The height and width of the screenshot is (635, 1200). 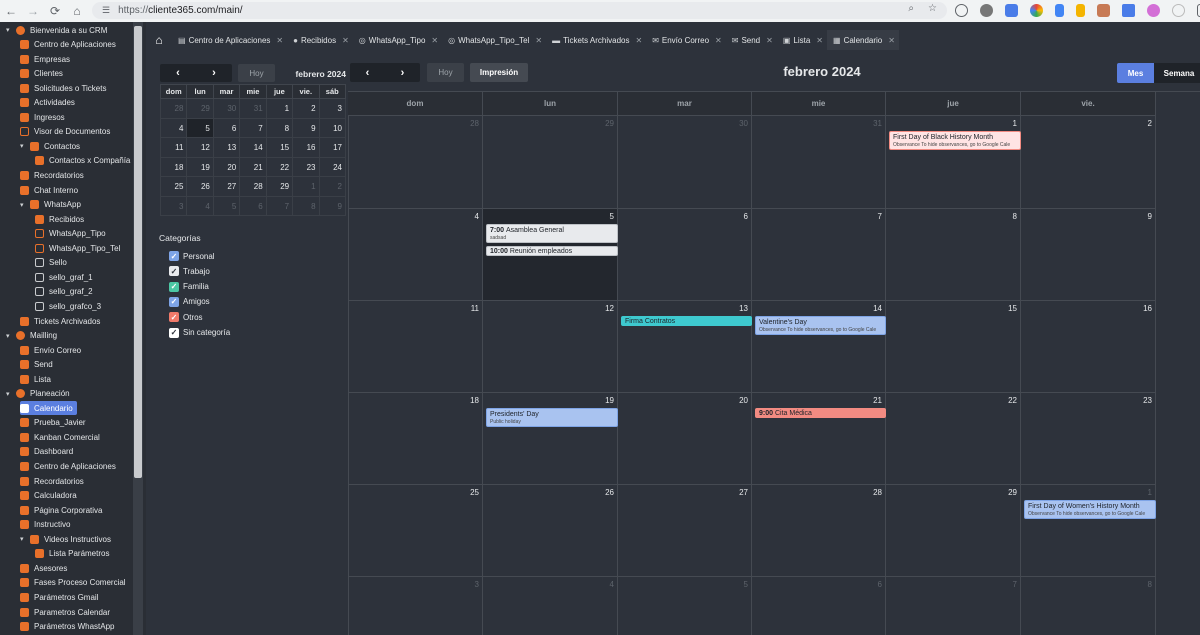 What do you see at coordinates (445, 72) in the screenshot?
I see `today-button: Hoy` at bounding box center [445, 72].